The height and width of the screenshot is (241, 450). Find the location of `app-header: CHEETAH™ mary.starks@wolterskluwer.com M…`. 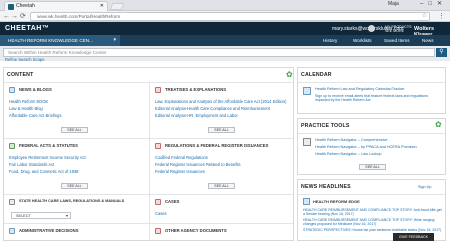

app-header: CHEETAH™ mary.starks@wolterskluwer.com M… is located at coordinates (225, 30).